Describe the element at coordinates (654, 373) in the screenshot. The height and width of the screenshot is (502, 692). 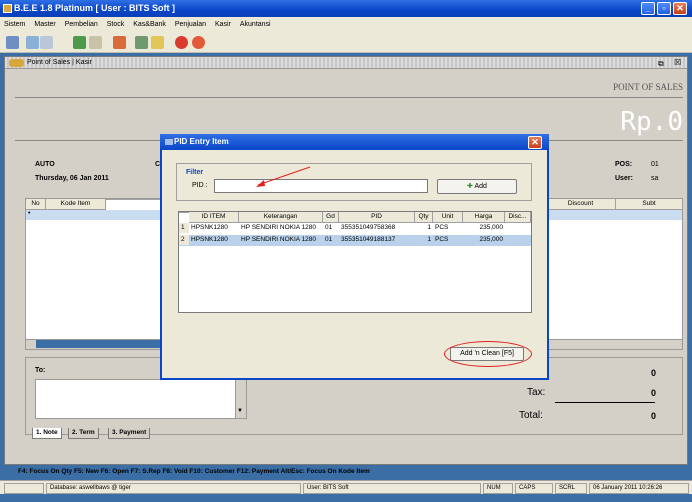
I see `summary-first-value: 0` at that location.